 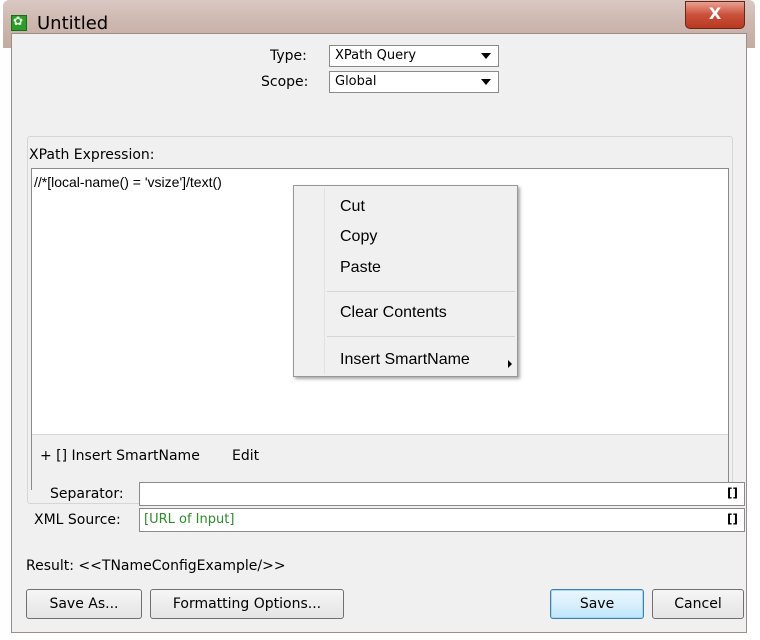 I want to click on scope-select-value: Global, so click(x=356, y=81).